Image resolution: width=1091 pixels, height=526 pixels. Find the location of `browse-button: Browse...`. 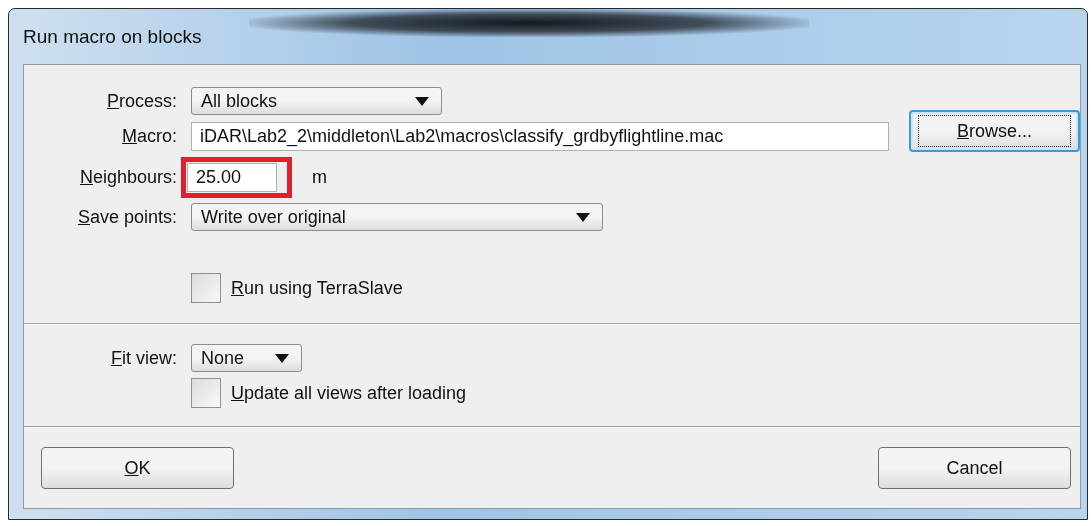

browse-button: Browse... is located at coordinates (994, 131).